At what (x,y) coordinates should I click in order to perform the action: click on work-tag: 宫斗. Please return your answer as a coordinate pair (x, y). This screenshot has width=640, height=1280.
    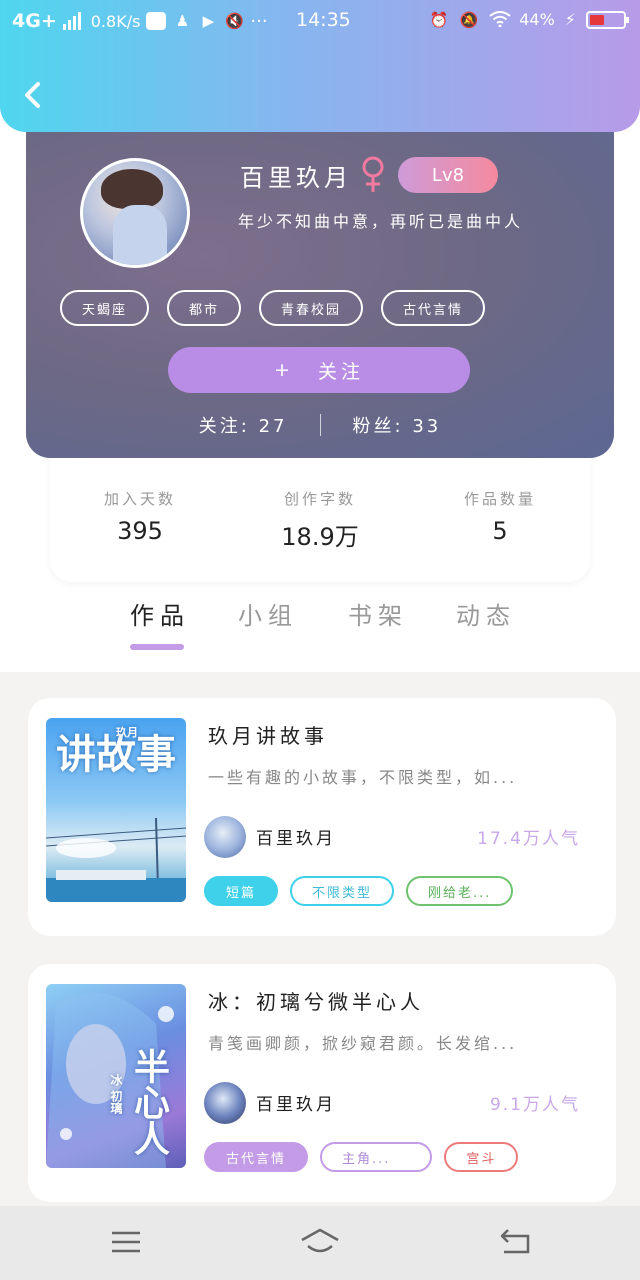
    Looking at the image, I should click on (481, 1157).